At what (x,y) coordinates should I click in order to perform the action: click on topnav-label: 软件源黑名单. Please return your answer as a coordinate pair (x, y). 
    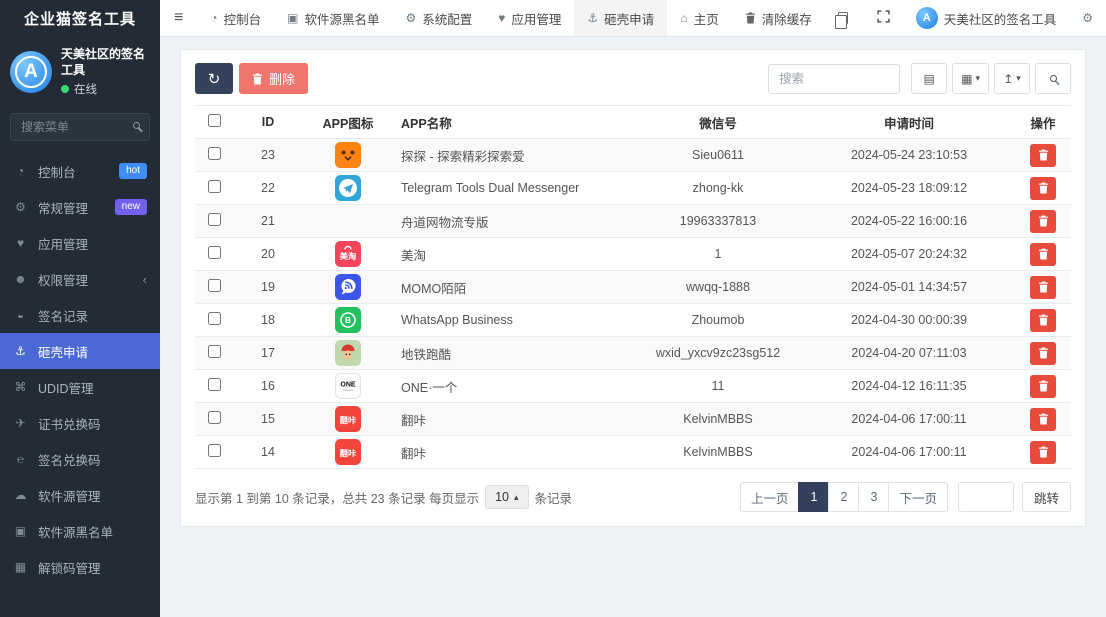
    Looking at the image, I should click on (342, 19).